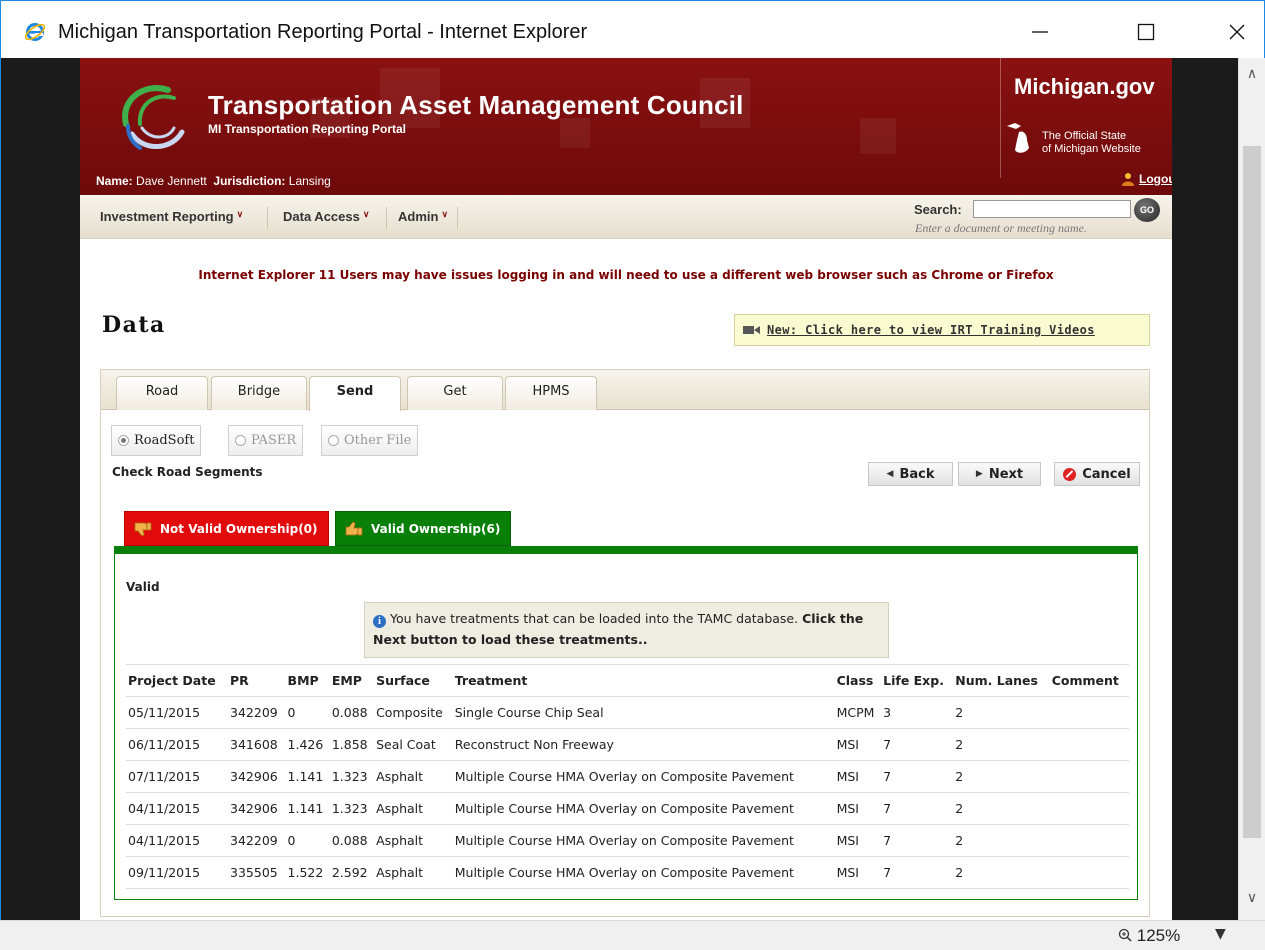 Image resolution: width=1265 pixels, height=950 pixels. Describe the element at coordinates (355, 393) in the screenshot. I see `tab-send: Send` at that location.